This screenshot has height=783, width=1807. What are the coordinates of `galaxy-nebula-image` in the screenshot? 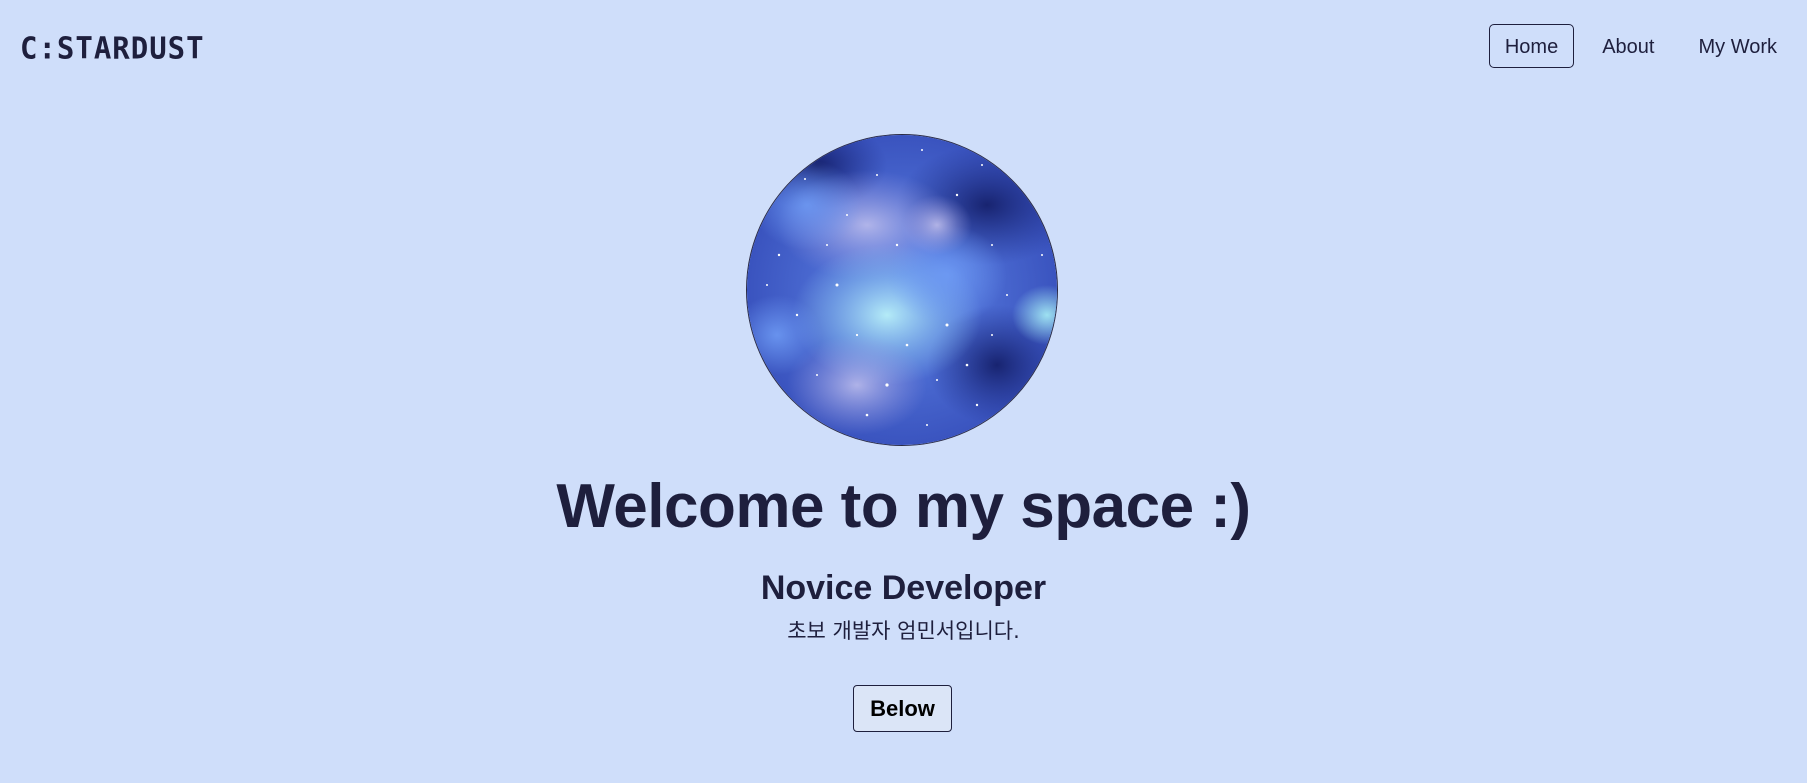 It's located at (902, 290).